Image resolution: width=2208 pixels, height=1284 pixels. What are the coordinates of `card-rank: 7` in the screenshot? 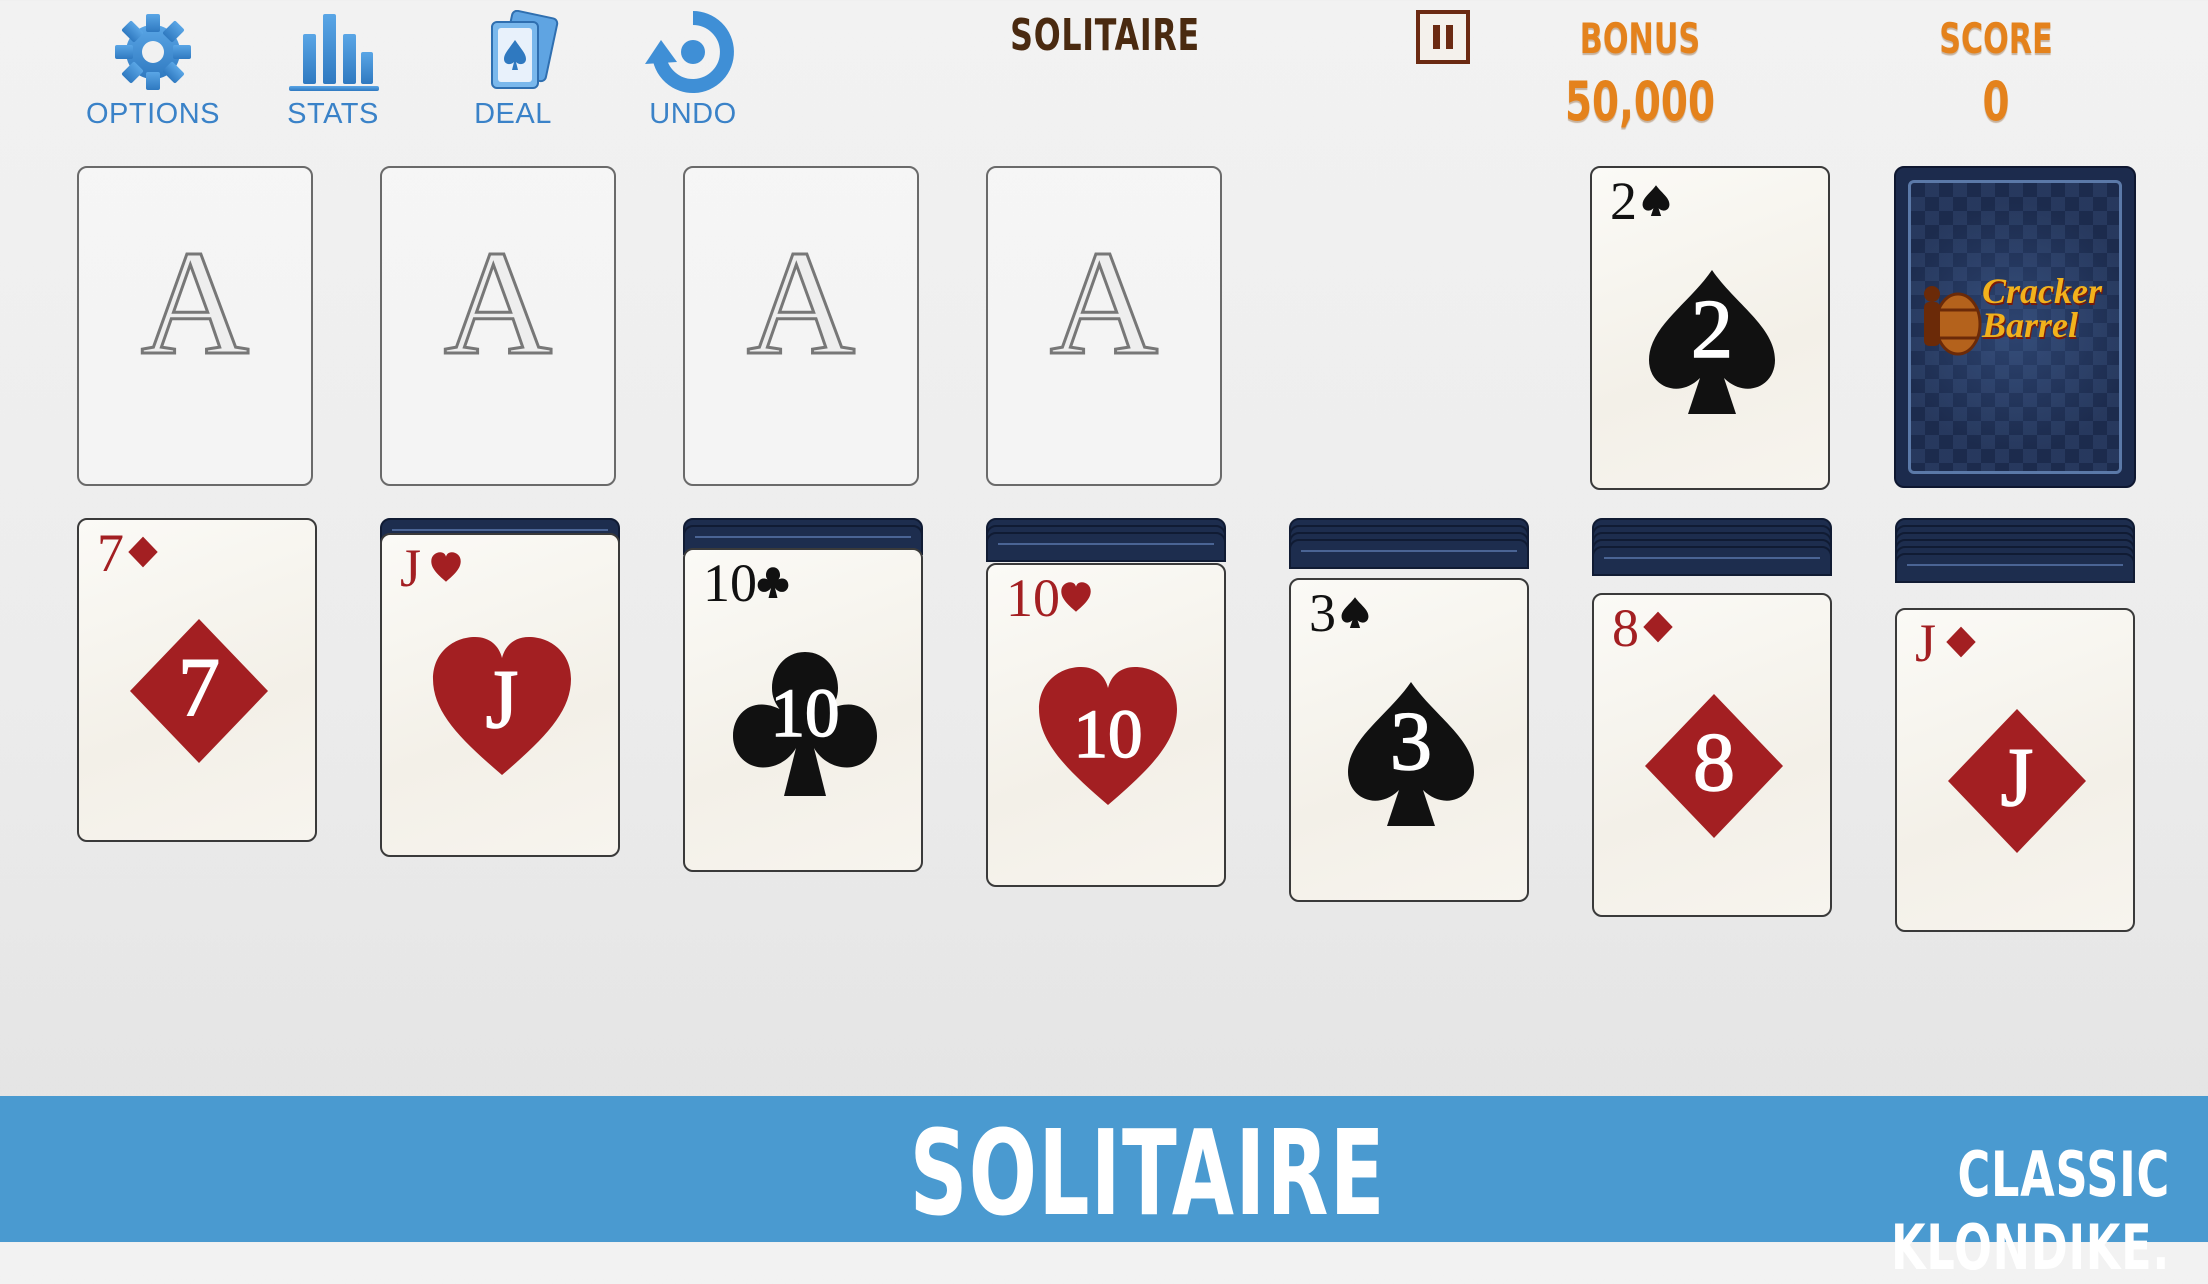 It's located at (110, 553).